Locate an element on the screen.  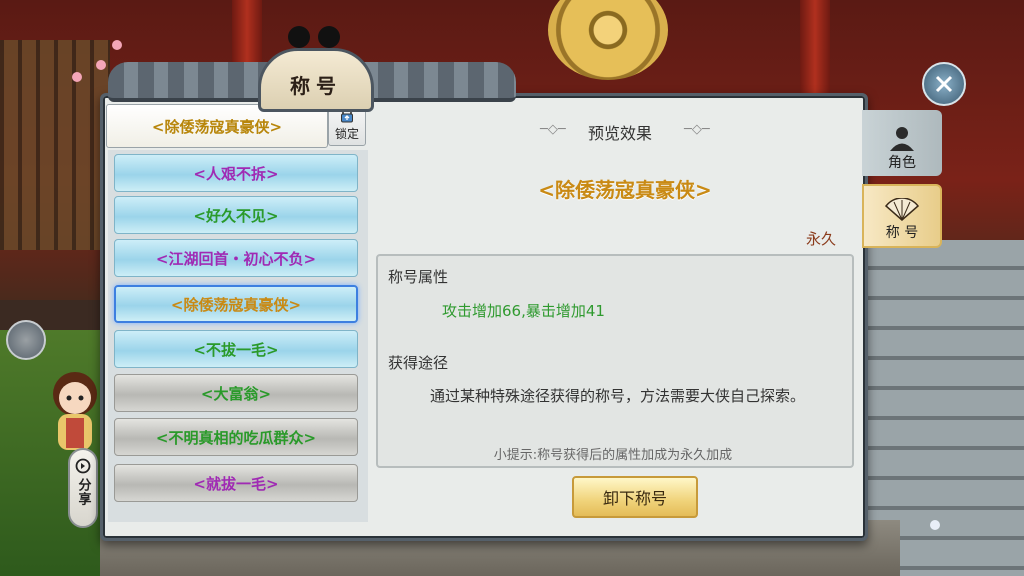
ornament-right-icon: ─◇─ is located at coordinates (697, 129).